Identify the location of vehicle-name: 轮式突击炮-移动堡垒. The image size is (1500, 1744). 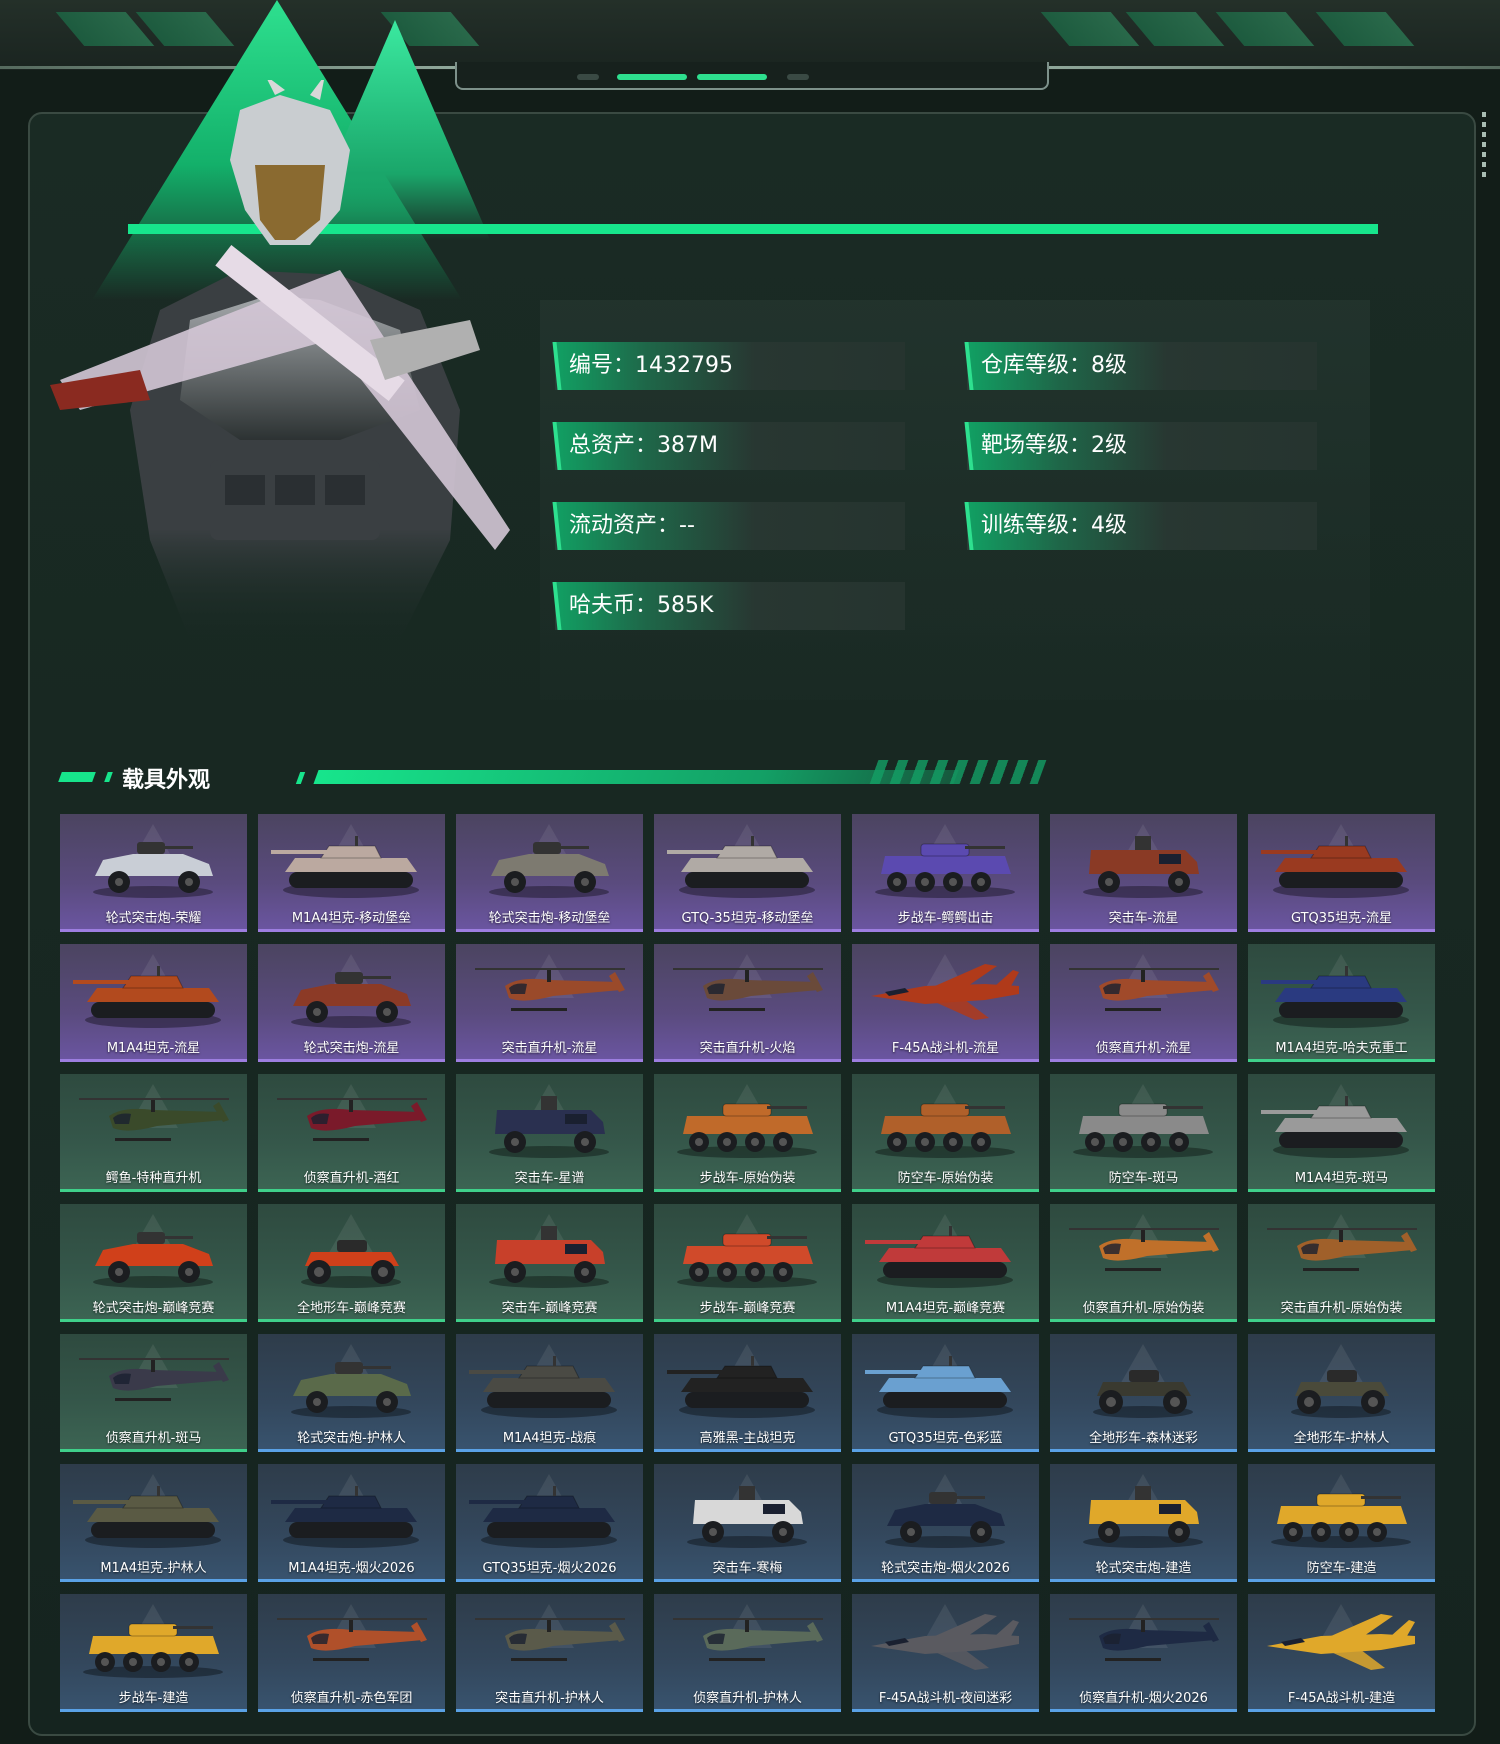
(549, 918).